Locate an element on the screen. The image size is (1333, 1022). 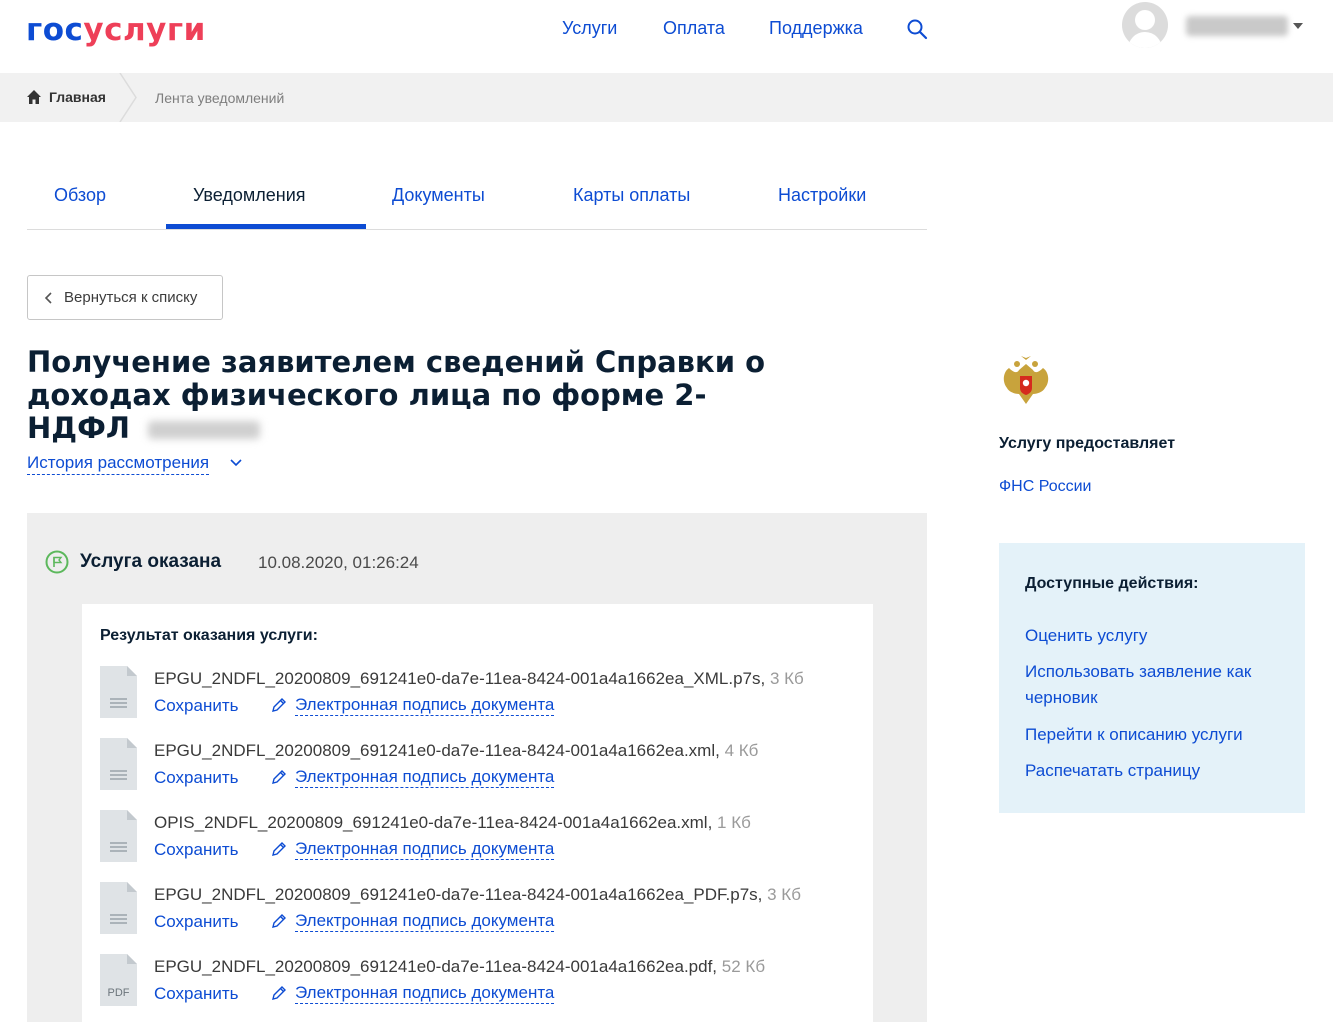
pdf-file-icon: PDF is located at coordinates (118, 980).